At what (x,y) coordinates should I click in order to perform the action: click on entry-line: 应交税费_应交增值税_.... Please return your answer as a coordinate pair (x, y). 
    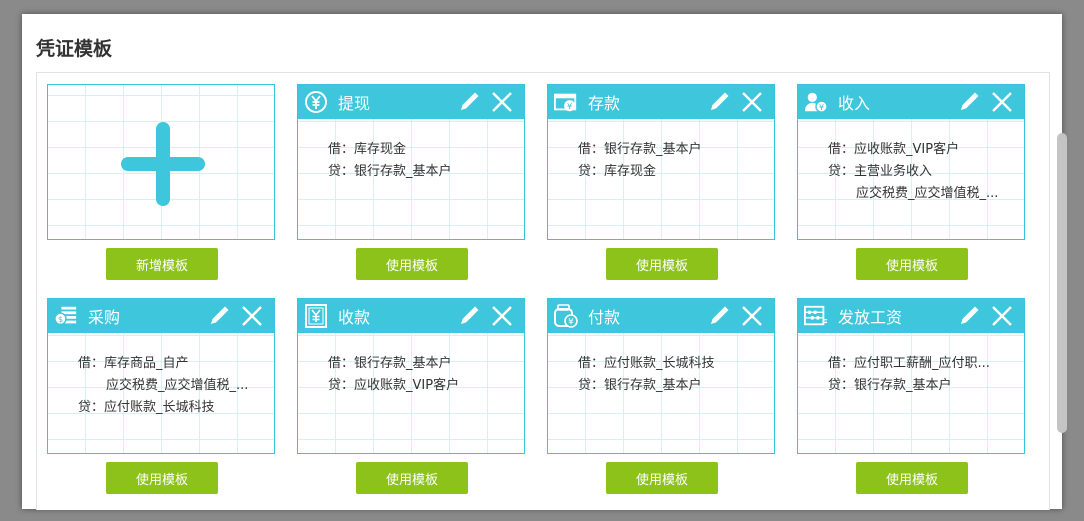
    Looking at the image, I should click on (176, 386).